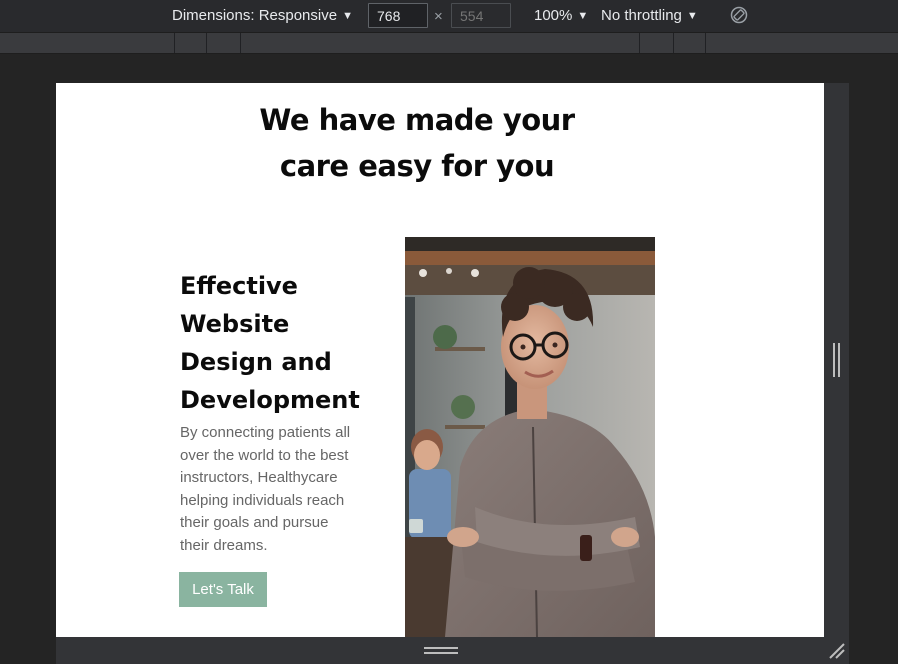 The height and width of the screenshot is (664, 898). I want to click on service-heading-line: Development, so click(270, 400).